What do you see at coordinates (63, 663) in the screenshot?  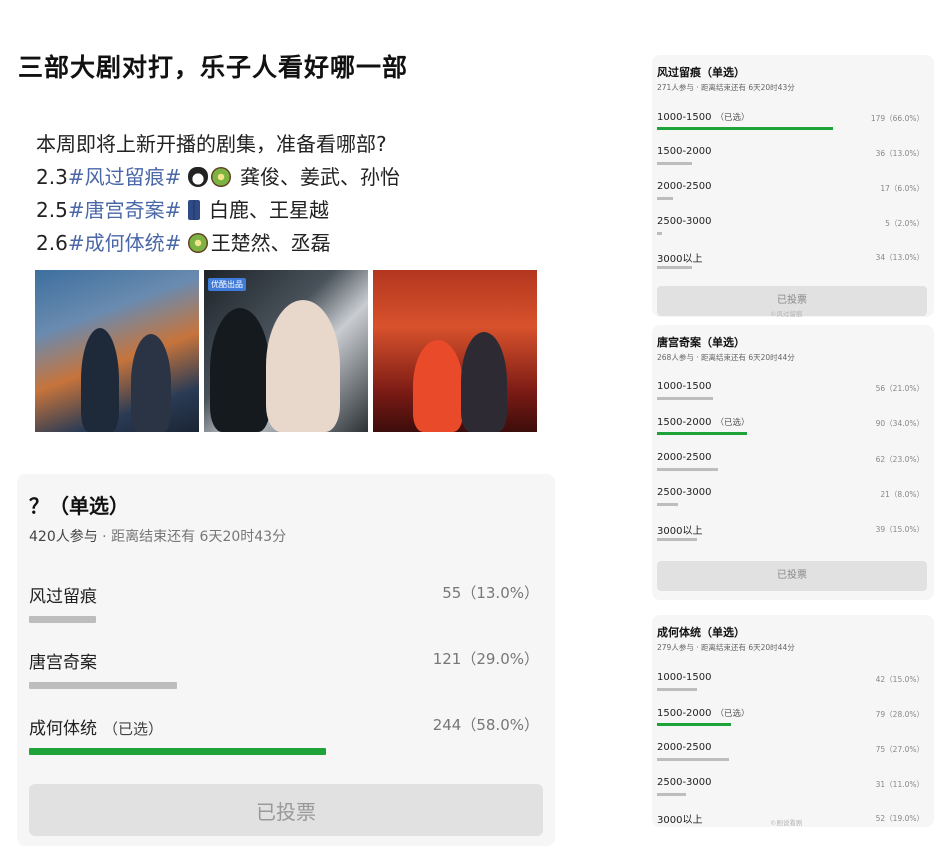 I see `poll-option-label: 唐宫奇案` at bounding box center [63, 663].